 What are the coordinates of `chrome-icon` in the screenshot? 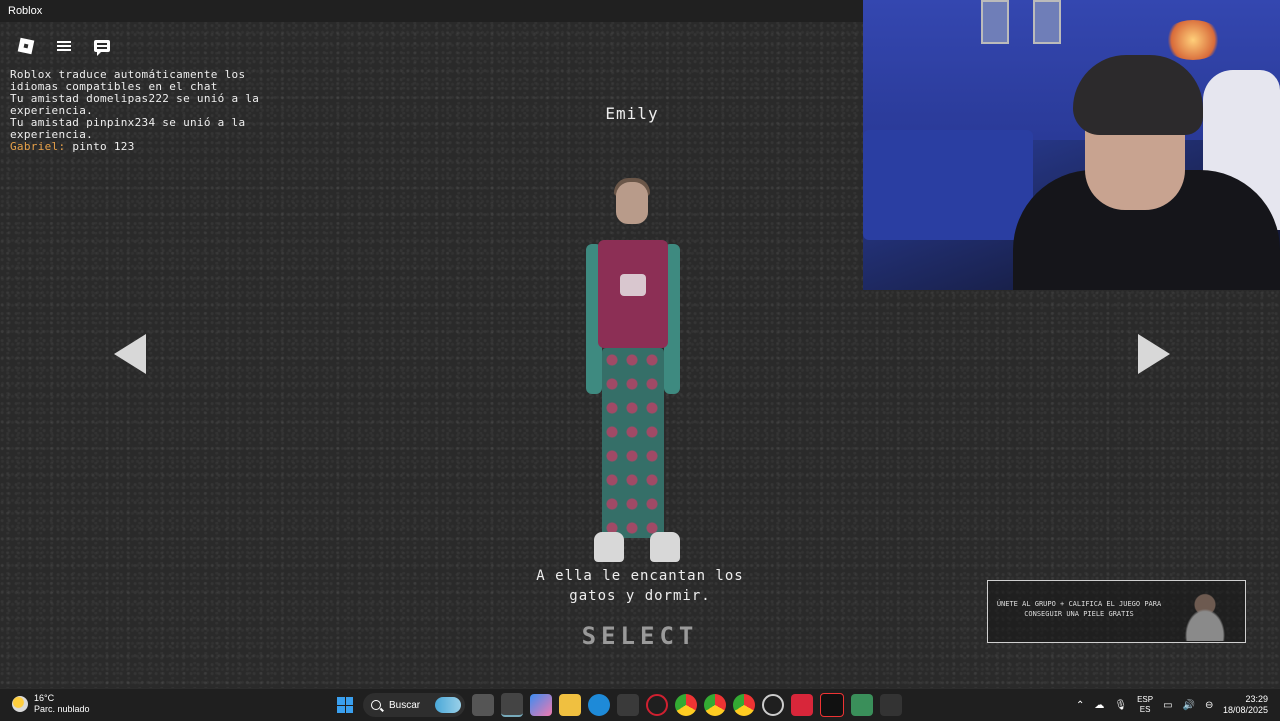 It's located at (686, 705).